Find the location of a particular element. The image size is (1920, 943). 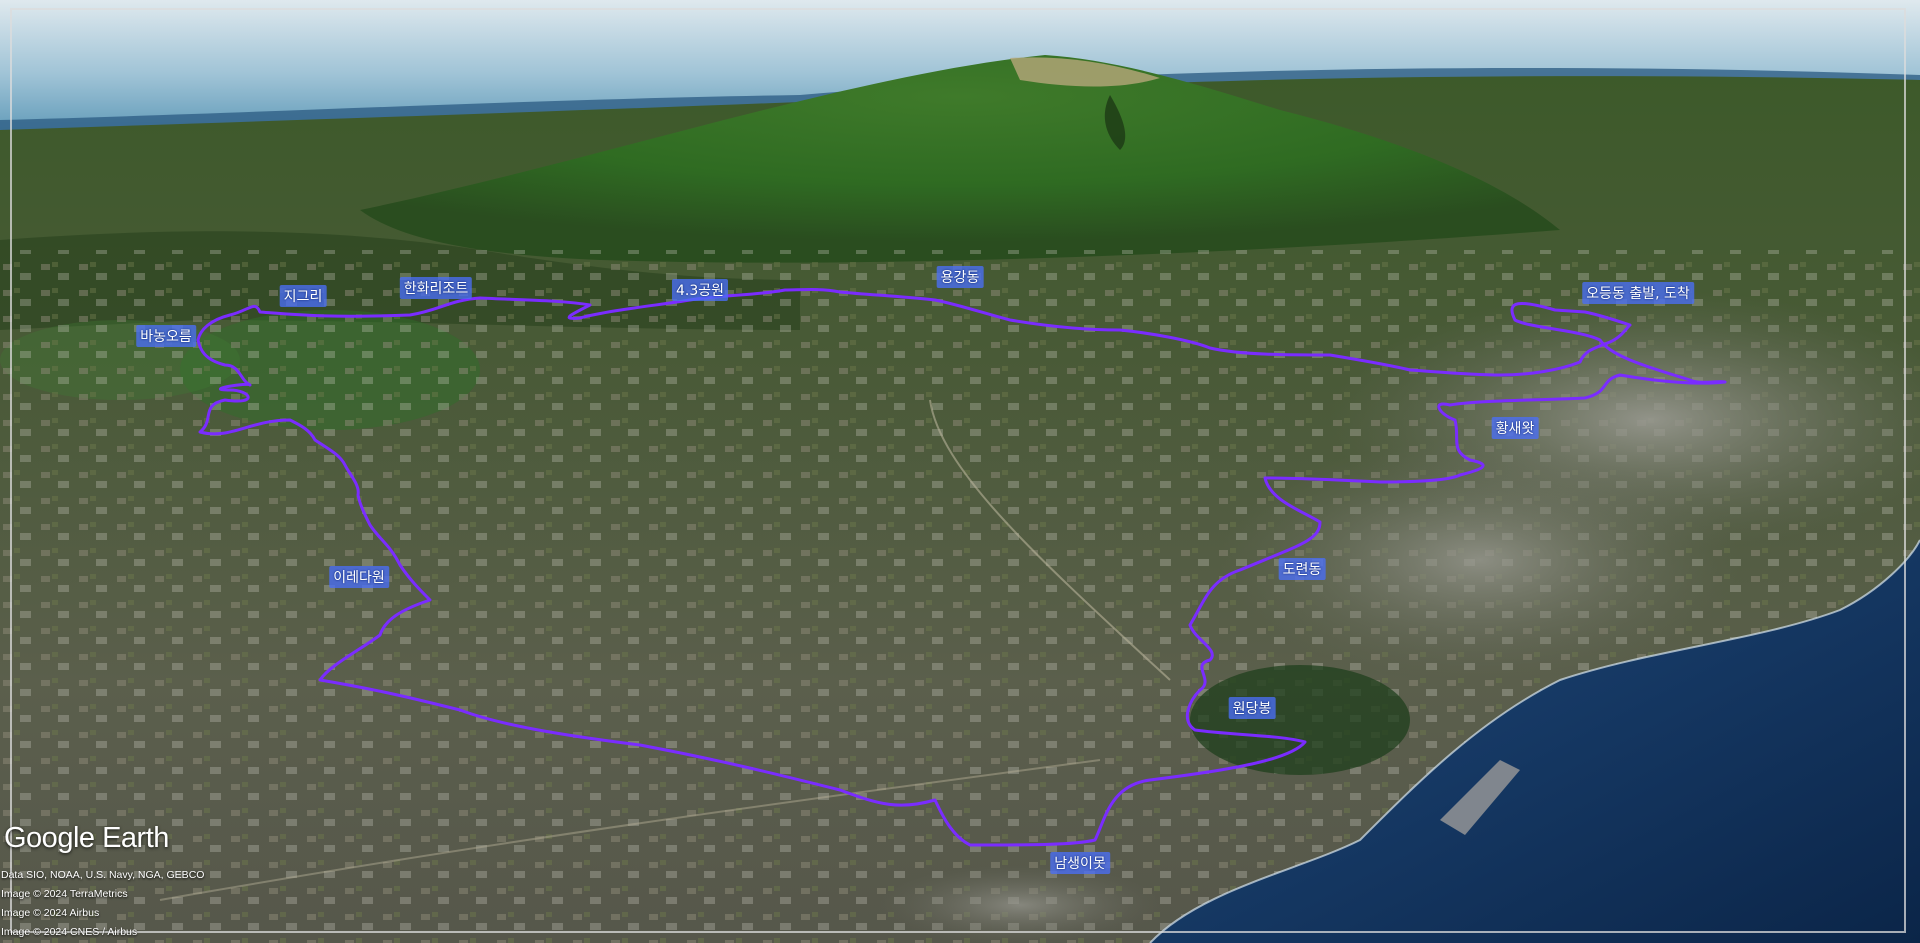

place-label-wondangbong: 원당봉 is located at coordinates (1252, 708).